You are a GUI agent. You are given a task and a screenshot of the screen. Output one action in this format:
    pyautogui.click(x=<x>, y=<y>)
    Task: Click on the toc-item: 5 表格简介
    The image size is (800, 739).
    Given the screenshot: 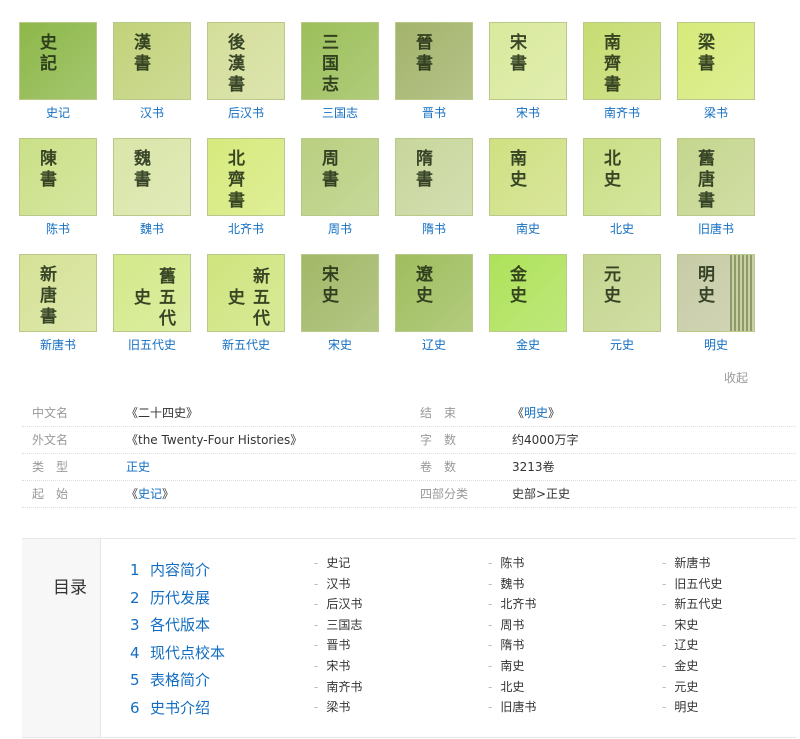 What is the action you would take?
    pyautogui.click(x=177, y=681)
    